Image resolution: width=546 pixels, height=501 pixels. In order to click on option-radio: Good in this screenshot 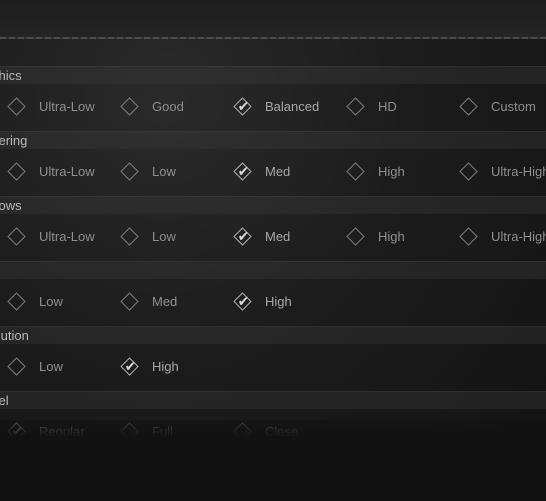, I will do `click(152, 106)`.